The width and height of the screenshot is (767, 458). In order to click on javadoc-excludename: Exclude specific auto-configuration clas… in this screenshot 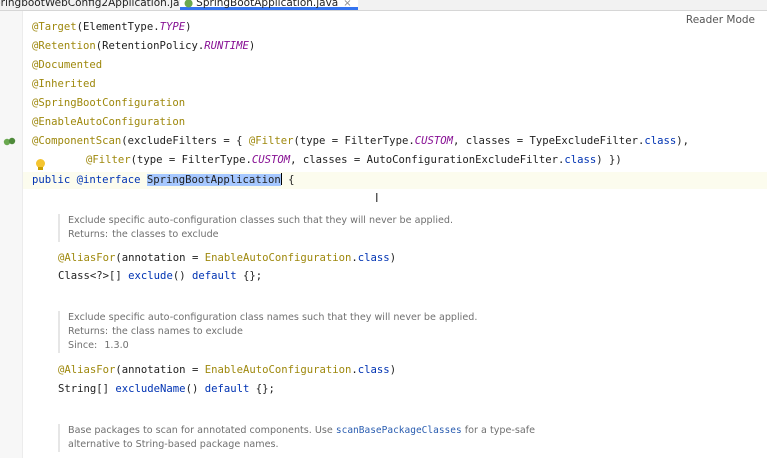, I will do `click(412, 332)`.